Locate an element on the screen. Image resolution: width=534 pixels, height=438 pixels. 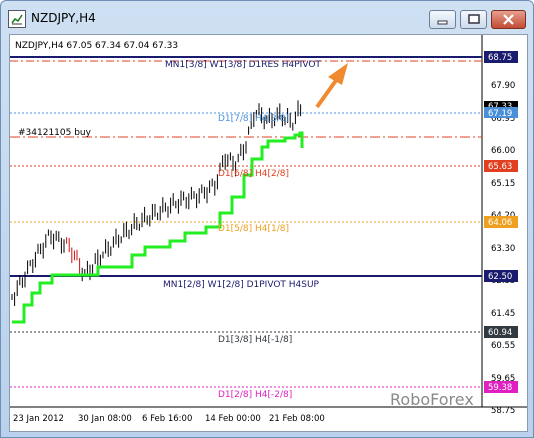
level-label-mn1-28: MN1[2/8] W1[2/8] D1PIVOT H4SUP is located at coordinates (241, 285).